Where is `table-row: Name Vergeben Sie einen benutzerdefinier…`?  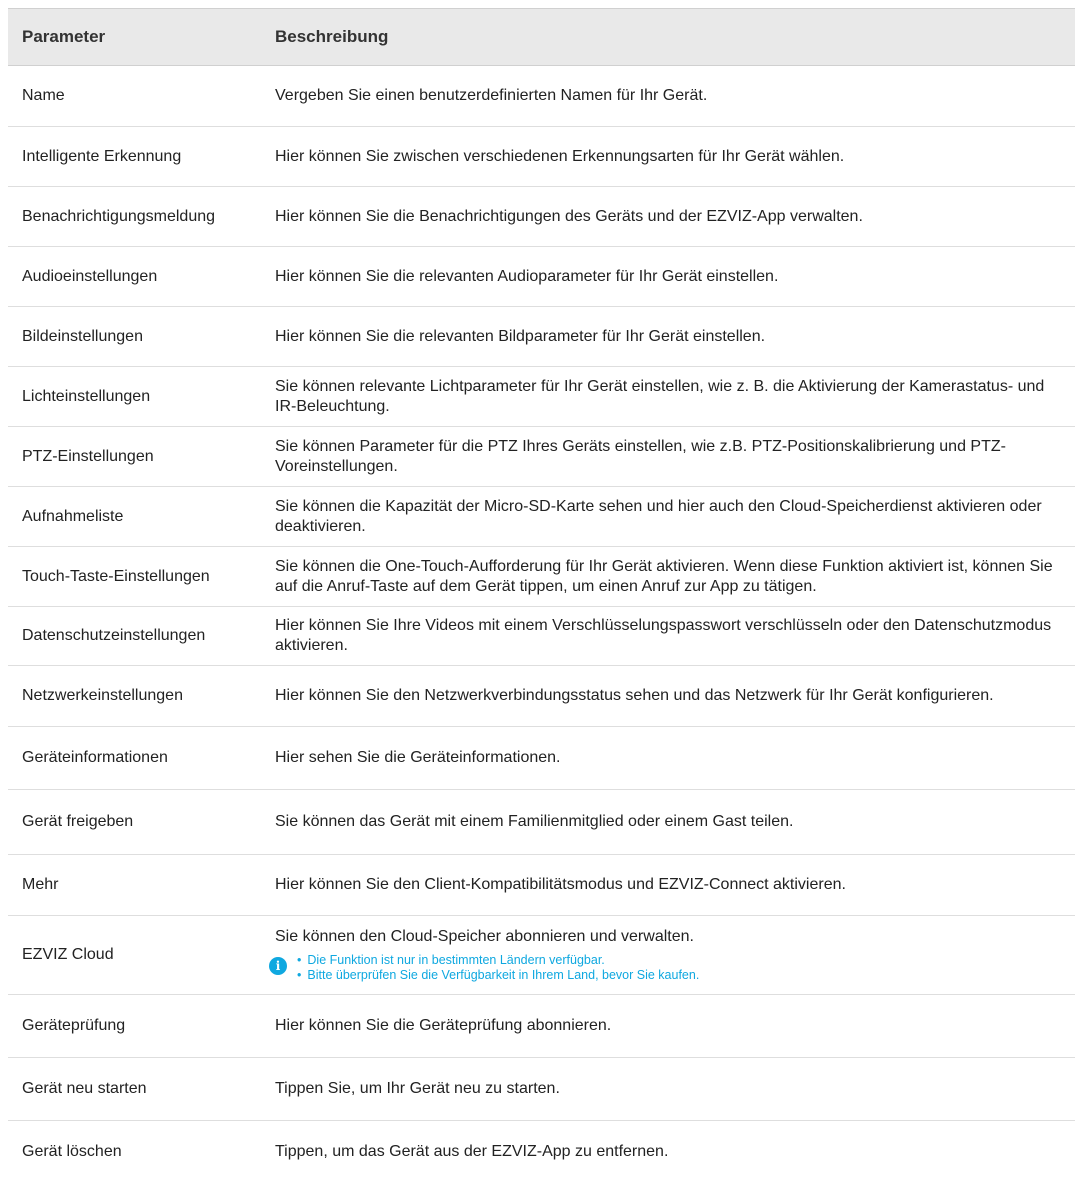 table-row: Name Vergeben Sie einen benutzerdefinier… is located at coordinates (541, 96).